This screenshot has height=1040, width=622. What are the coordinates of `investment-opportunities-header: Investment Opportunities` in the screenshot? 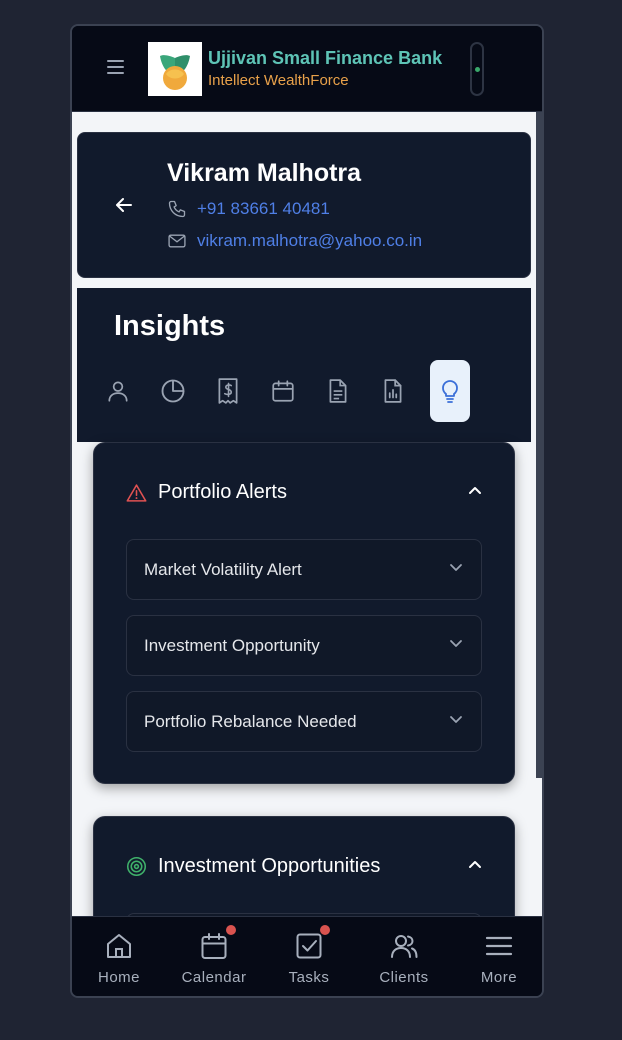 It's located at (253, 866).